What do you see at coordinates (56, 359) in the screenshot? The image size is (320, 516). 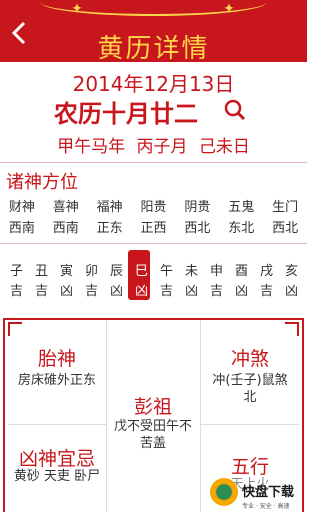 I see `taishen-title: 胎神` at bounding box center [56, 359].